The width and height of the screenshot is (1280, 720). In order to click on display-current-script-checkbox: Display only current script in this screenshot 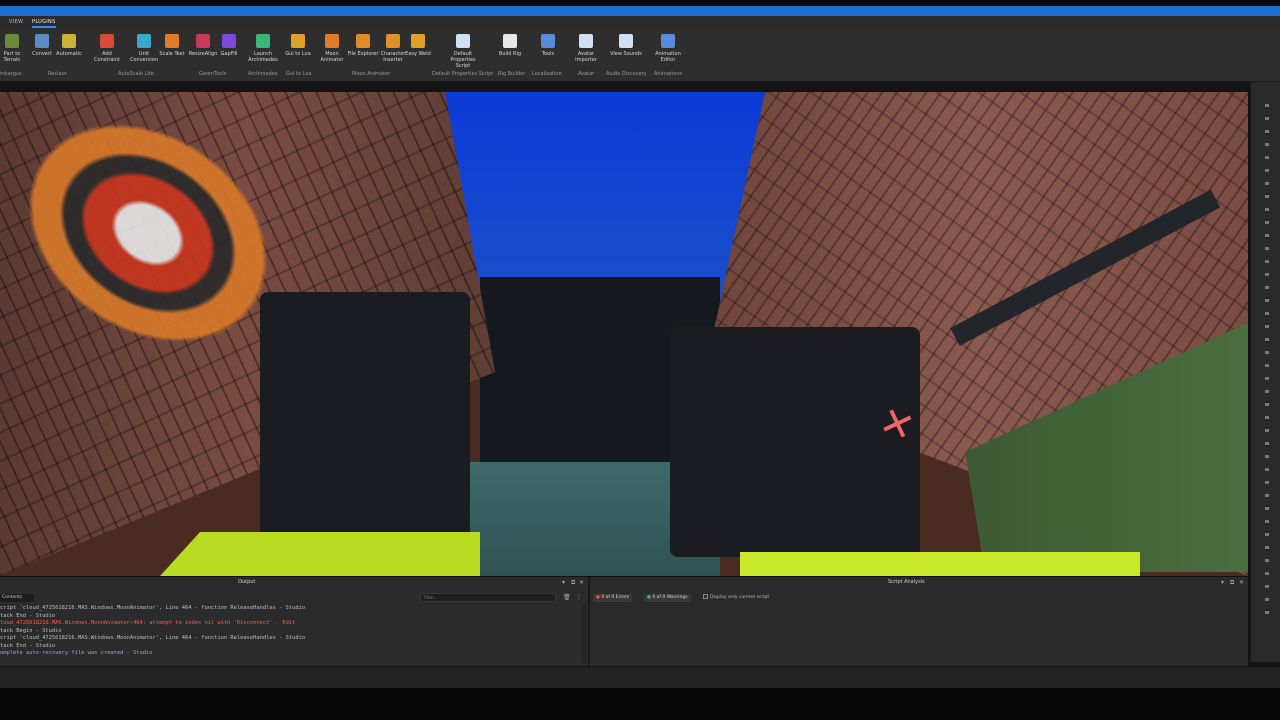, I will do `click(736, 598)`.